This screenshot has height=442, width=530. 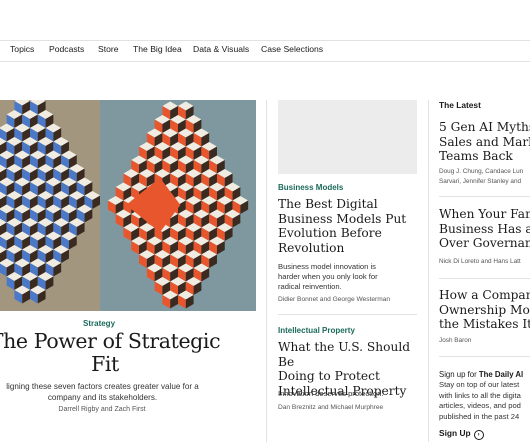 What do you see at coordinates (329, 376) in the screenshot?
I see `story2-headline-line: Doing to Protect` at bounding box center [329, 376].